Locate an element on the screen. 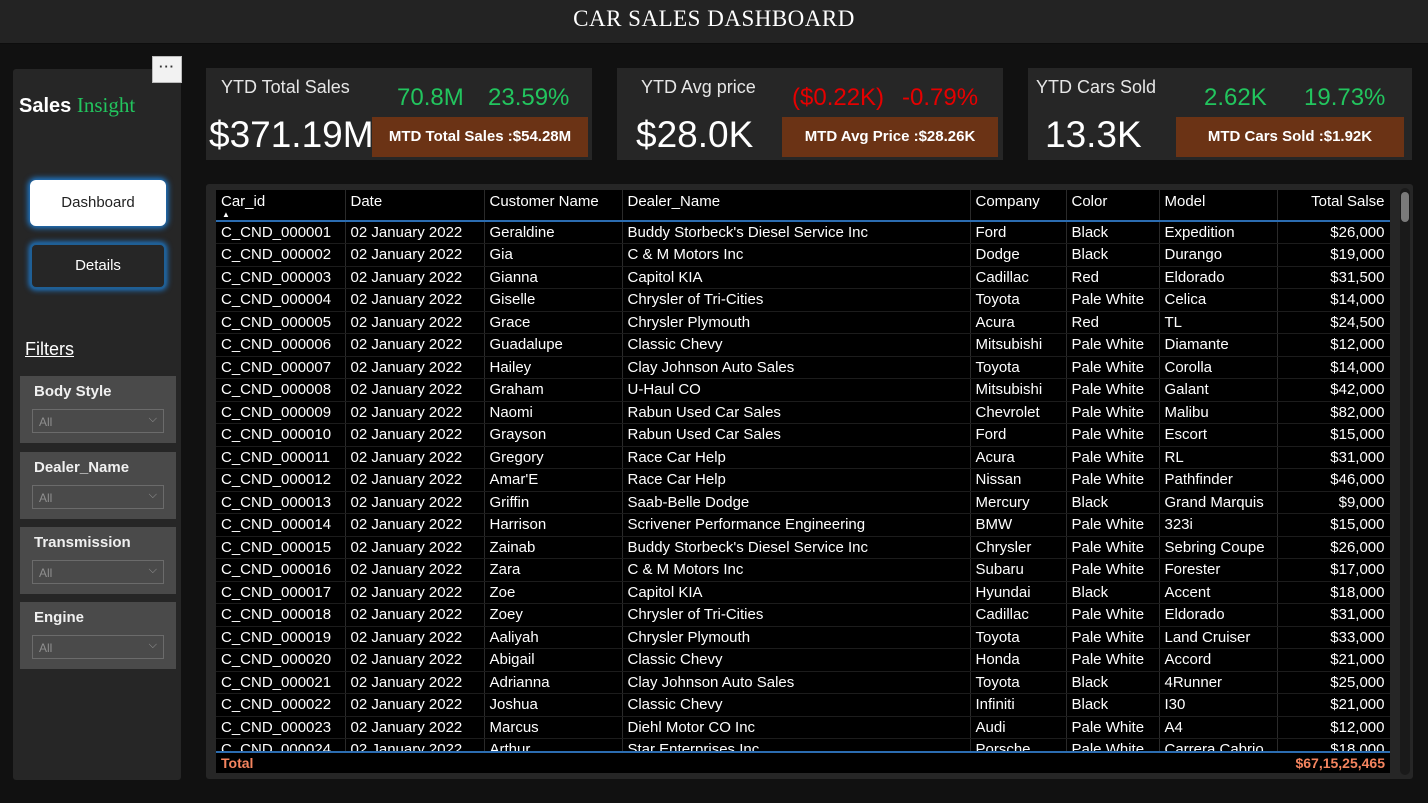 This screenshot has height=803, width=1428. table-cell: Land Cruiser is located at coordinates (1218, 637).